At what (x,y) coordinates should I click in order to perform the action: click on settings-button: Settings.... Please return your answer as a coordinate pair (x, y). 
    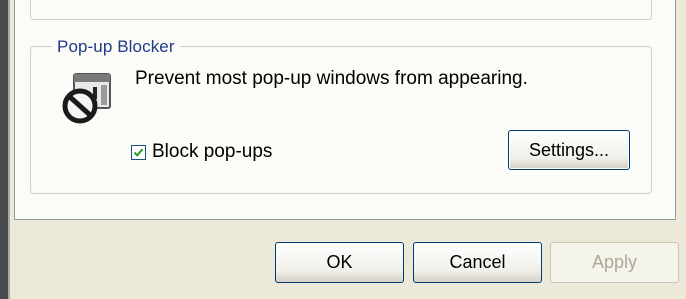
    Looking at the image, I should click on (569, 150).